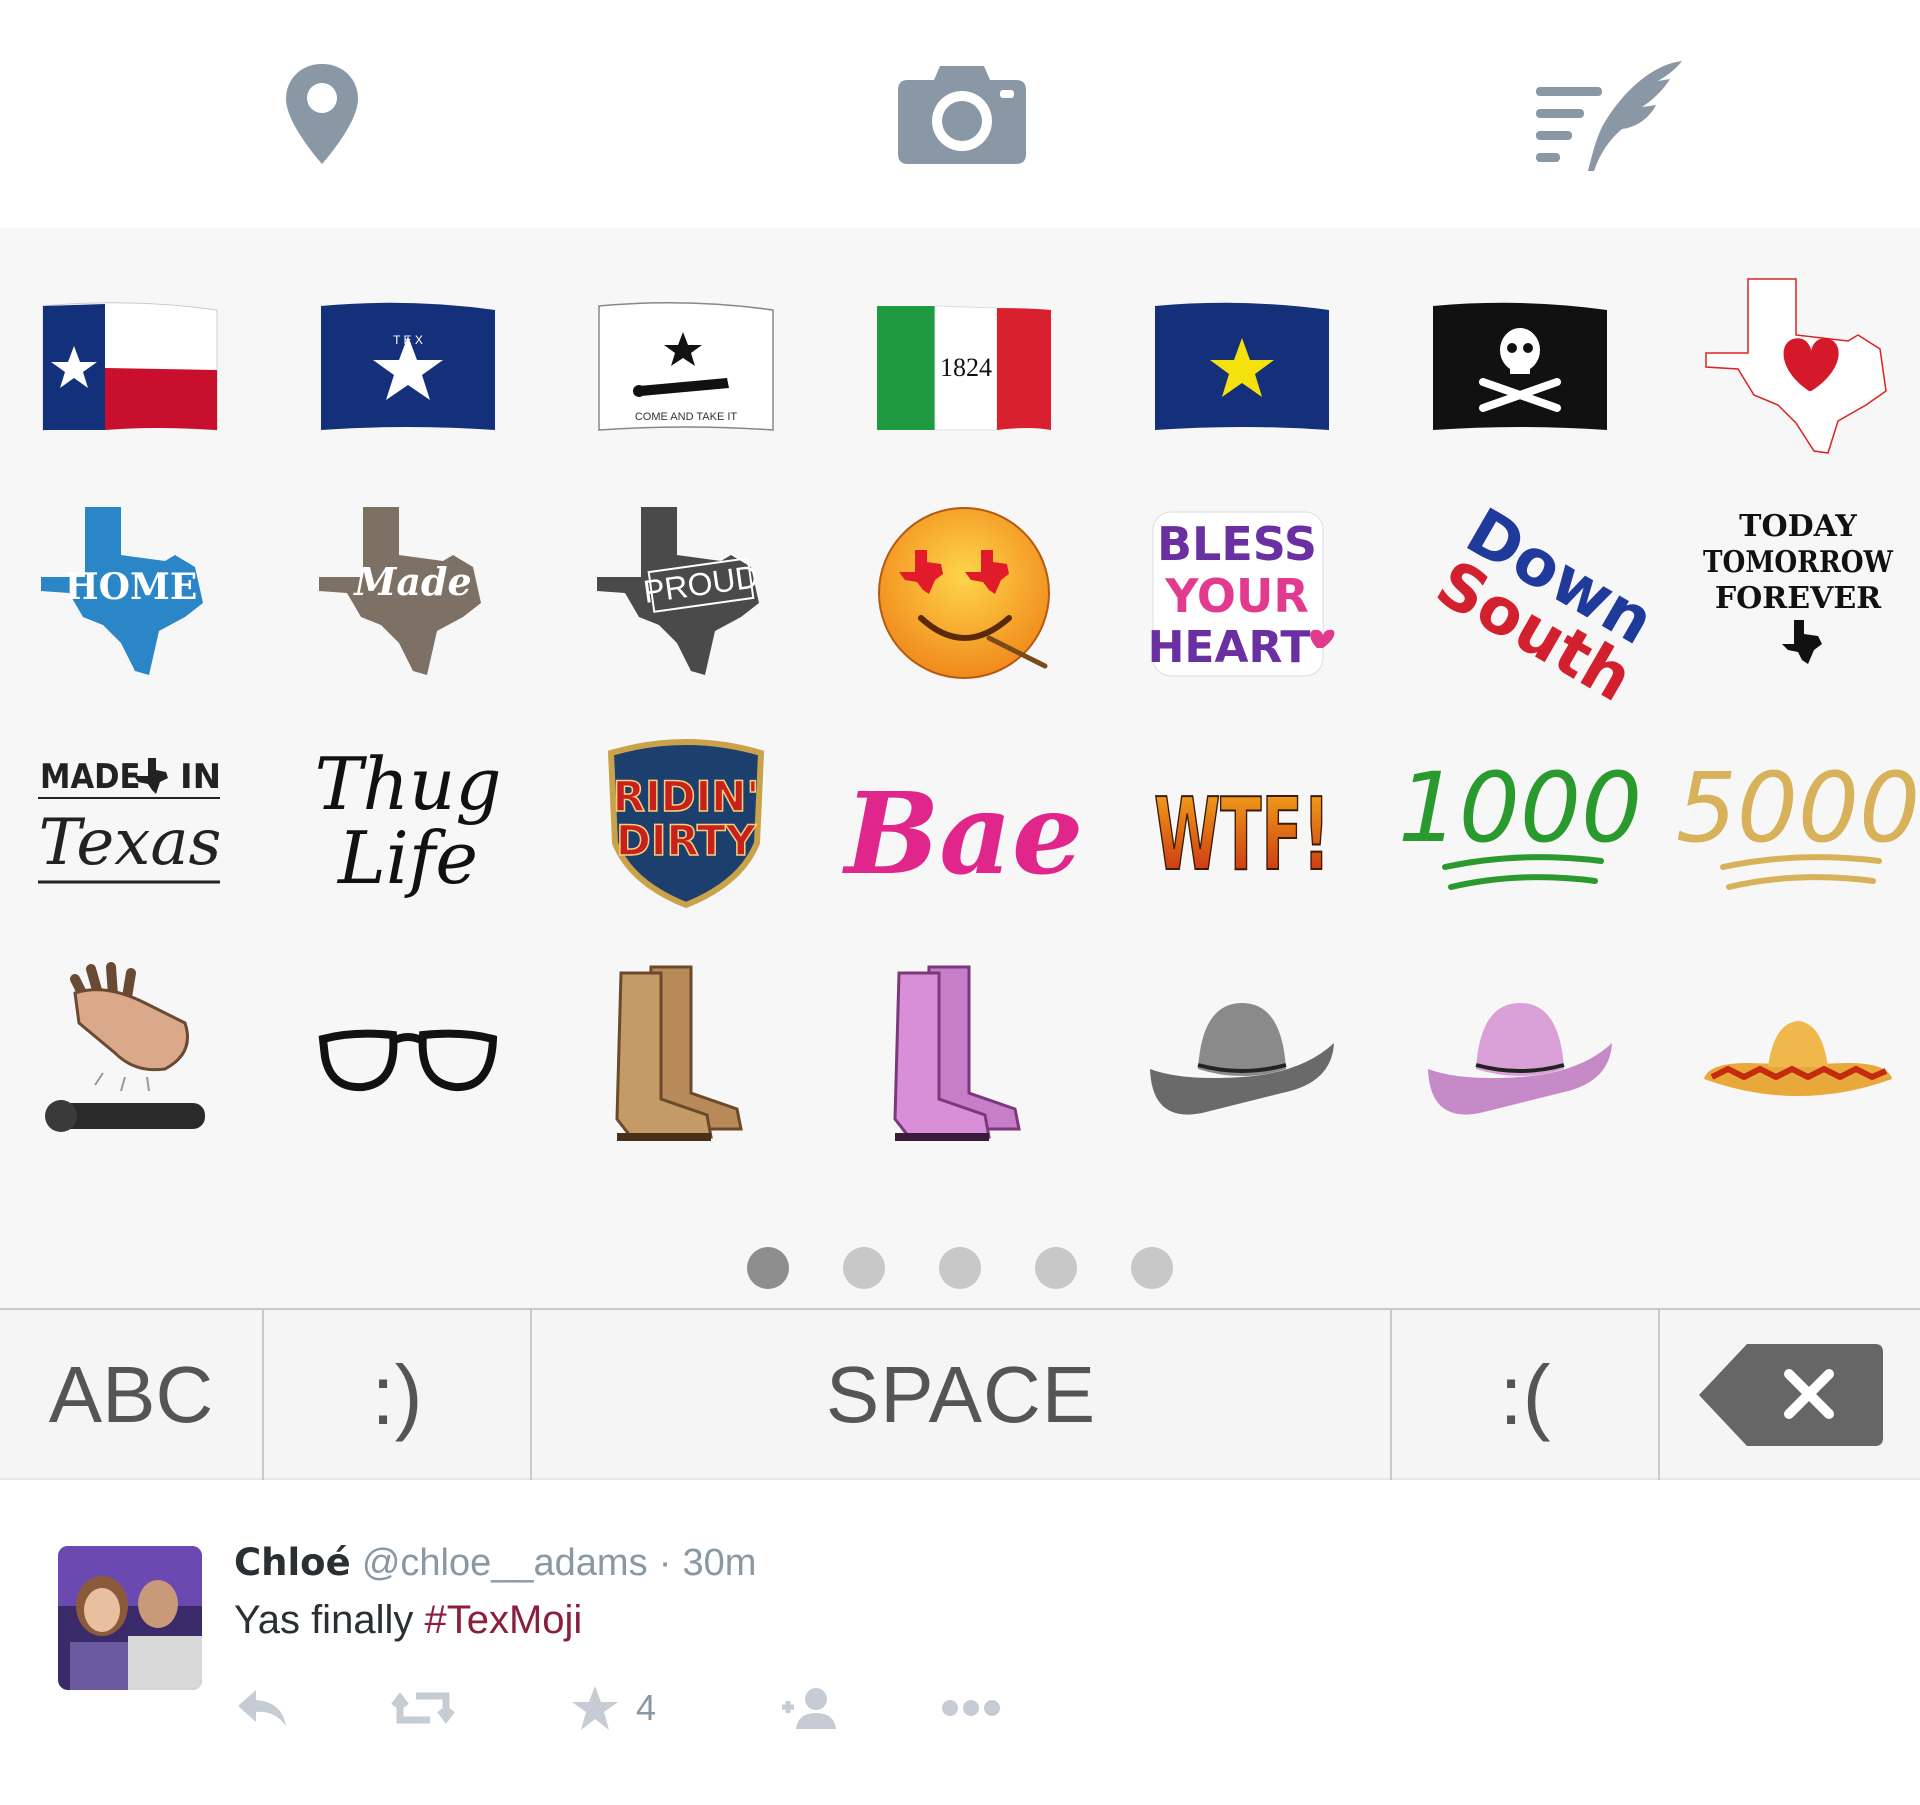 Image resolution: width=1920 pixels, height=1805 pixels. I want to click on more-dots-icon, so click(971, 1708).